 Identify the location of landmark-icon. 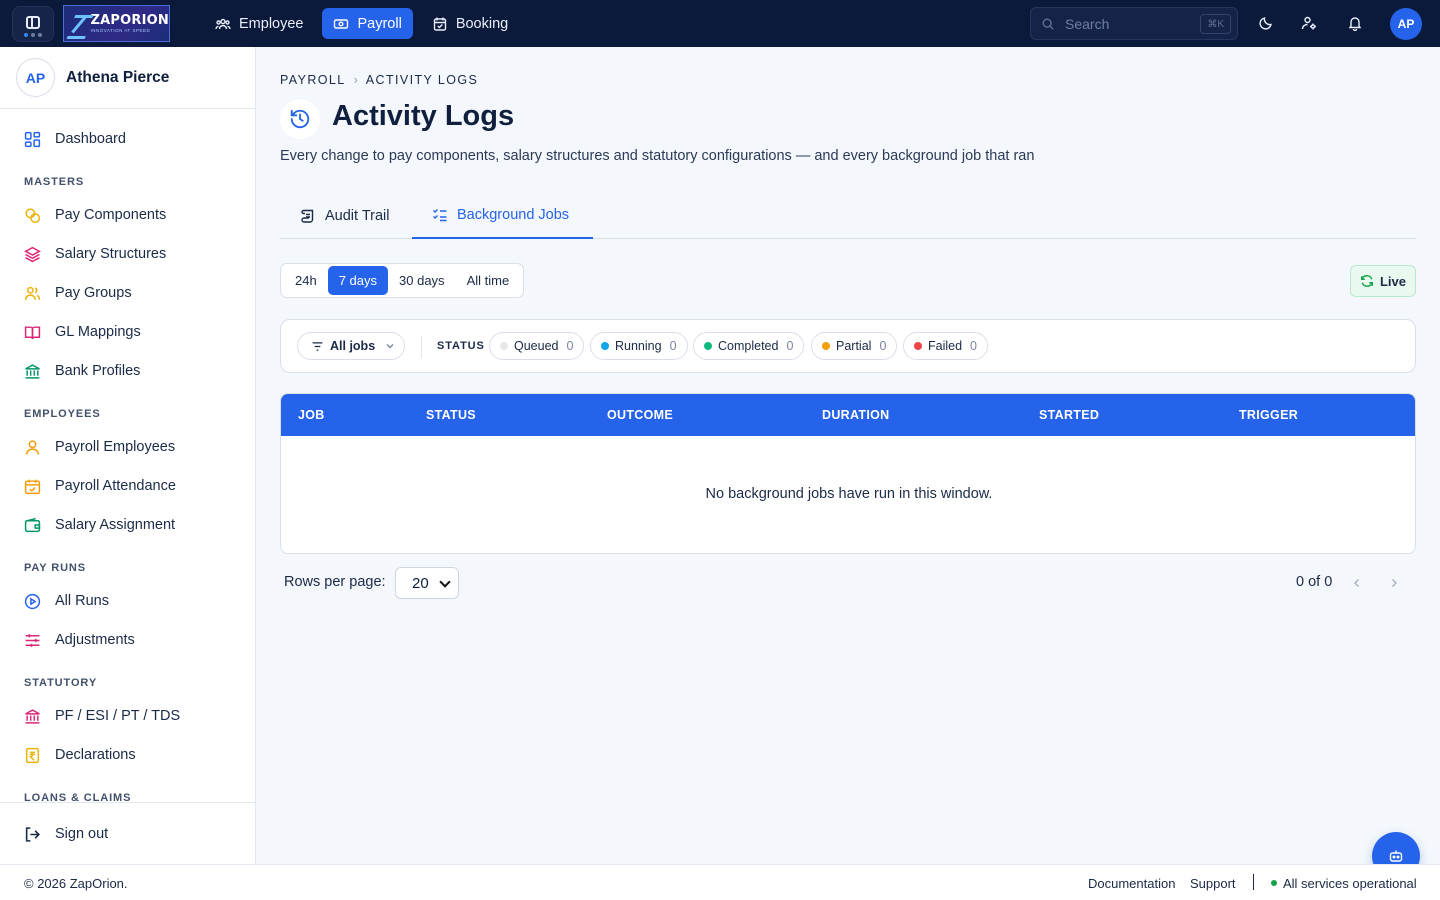
(32, 716).